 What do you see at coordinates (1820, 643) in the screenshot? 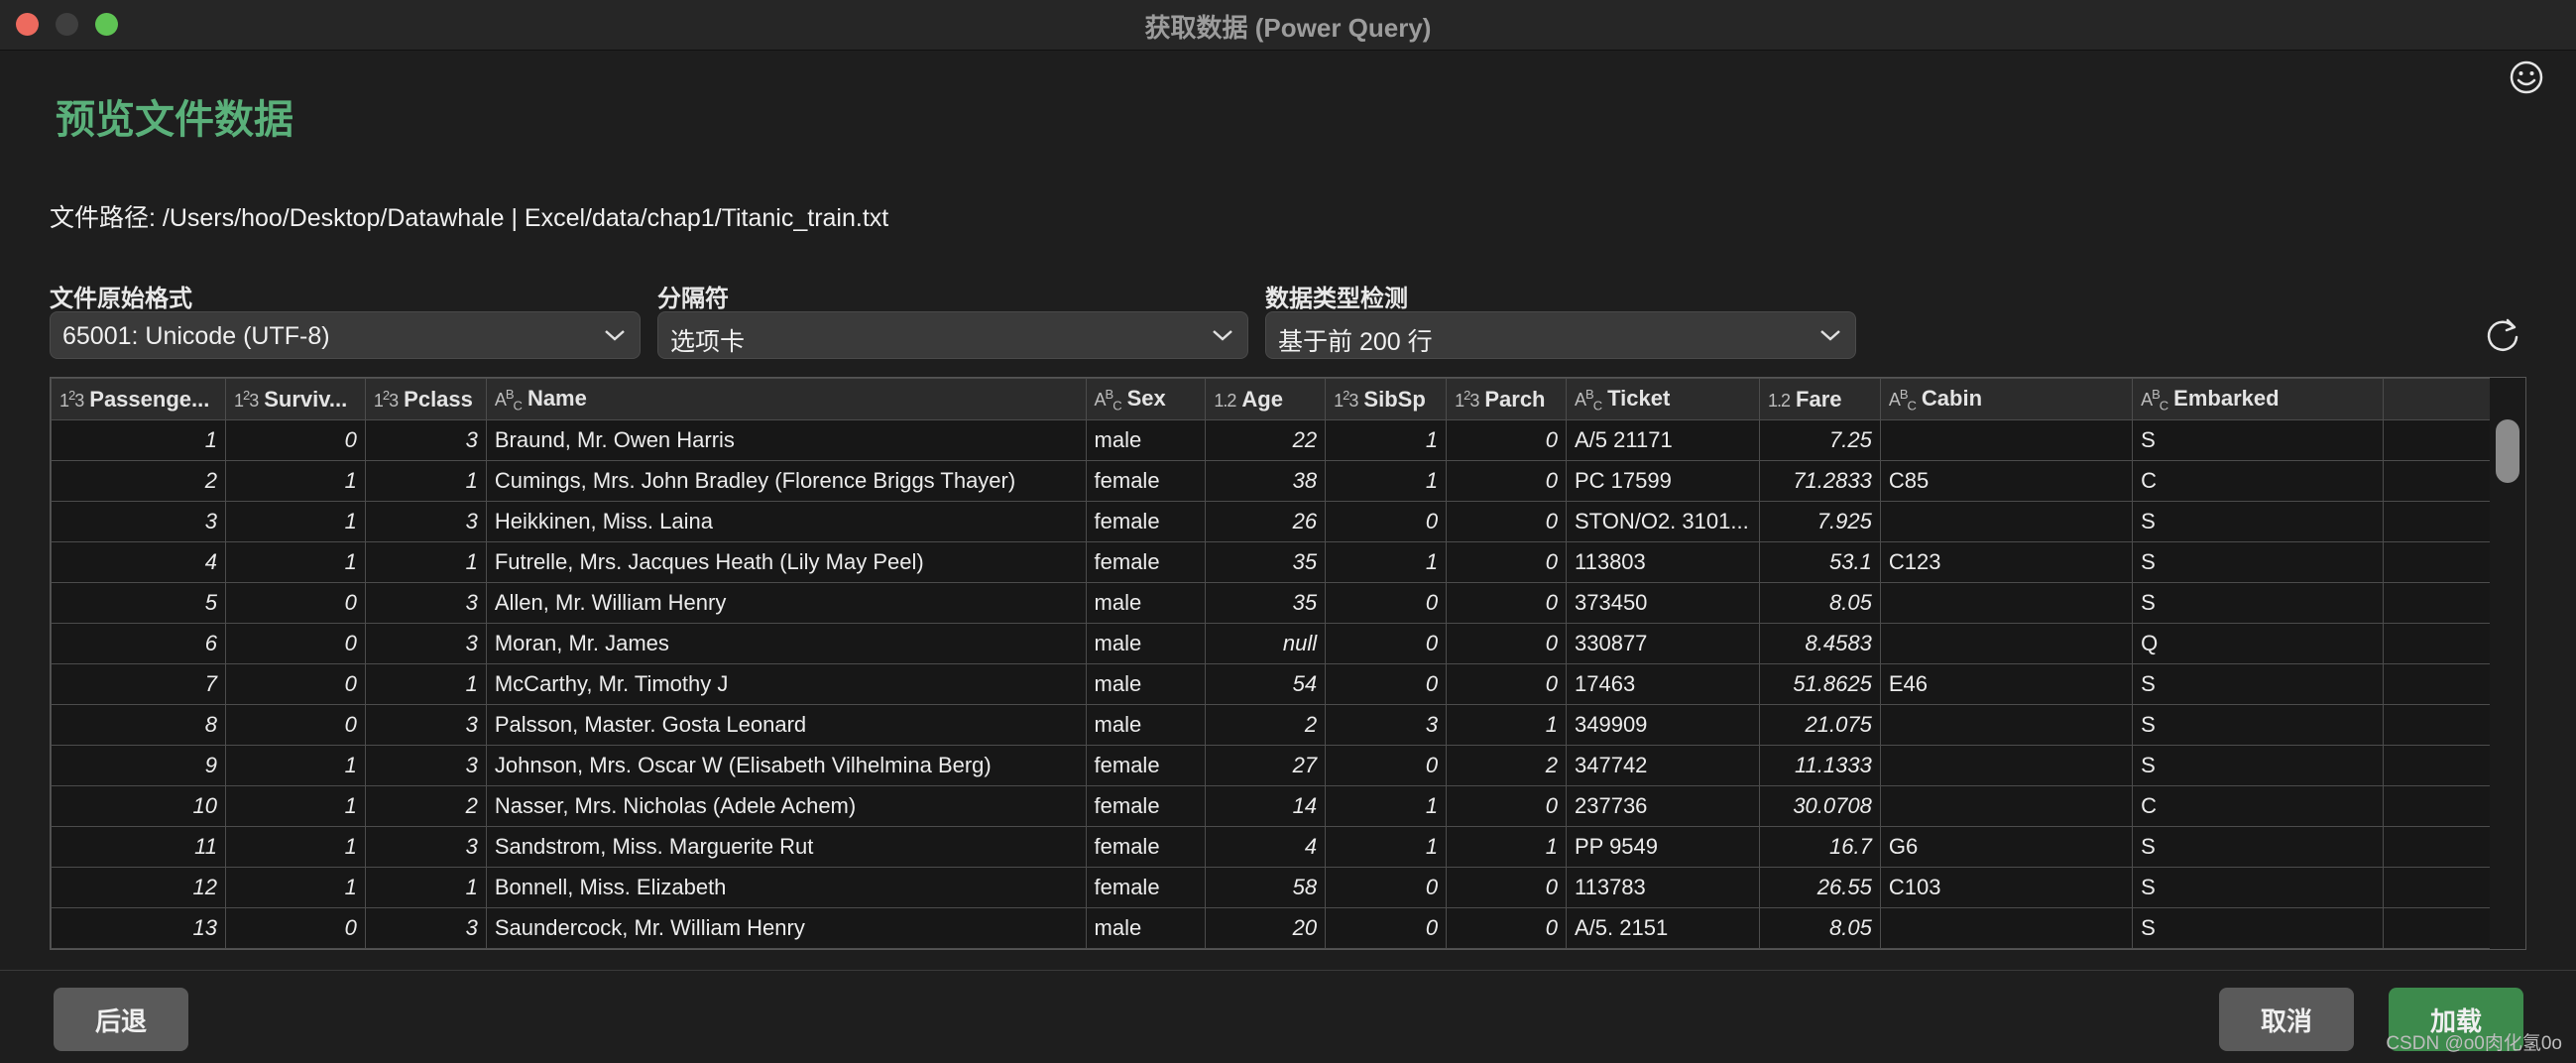
I see `cell-fare: 8.4583` at bounding box center [1820, 643].